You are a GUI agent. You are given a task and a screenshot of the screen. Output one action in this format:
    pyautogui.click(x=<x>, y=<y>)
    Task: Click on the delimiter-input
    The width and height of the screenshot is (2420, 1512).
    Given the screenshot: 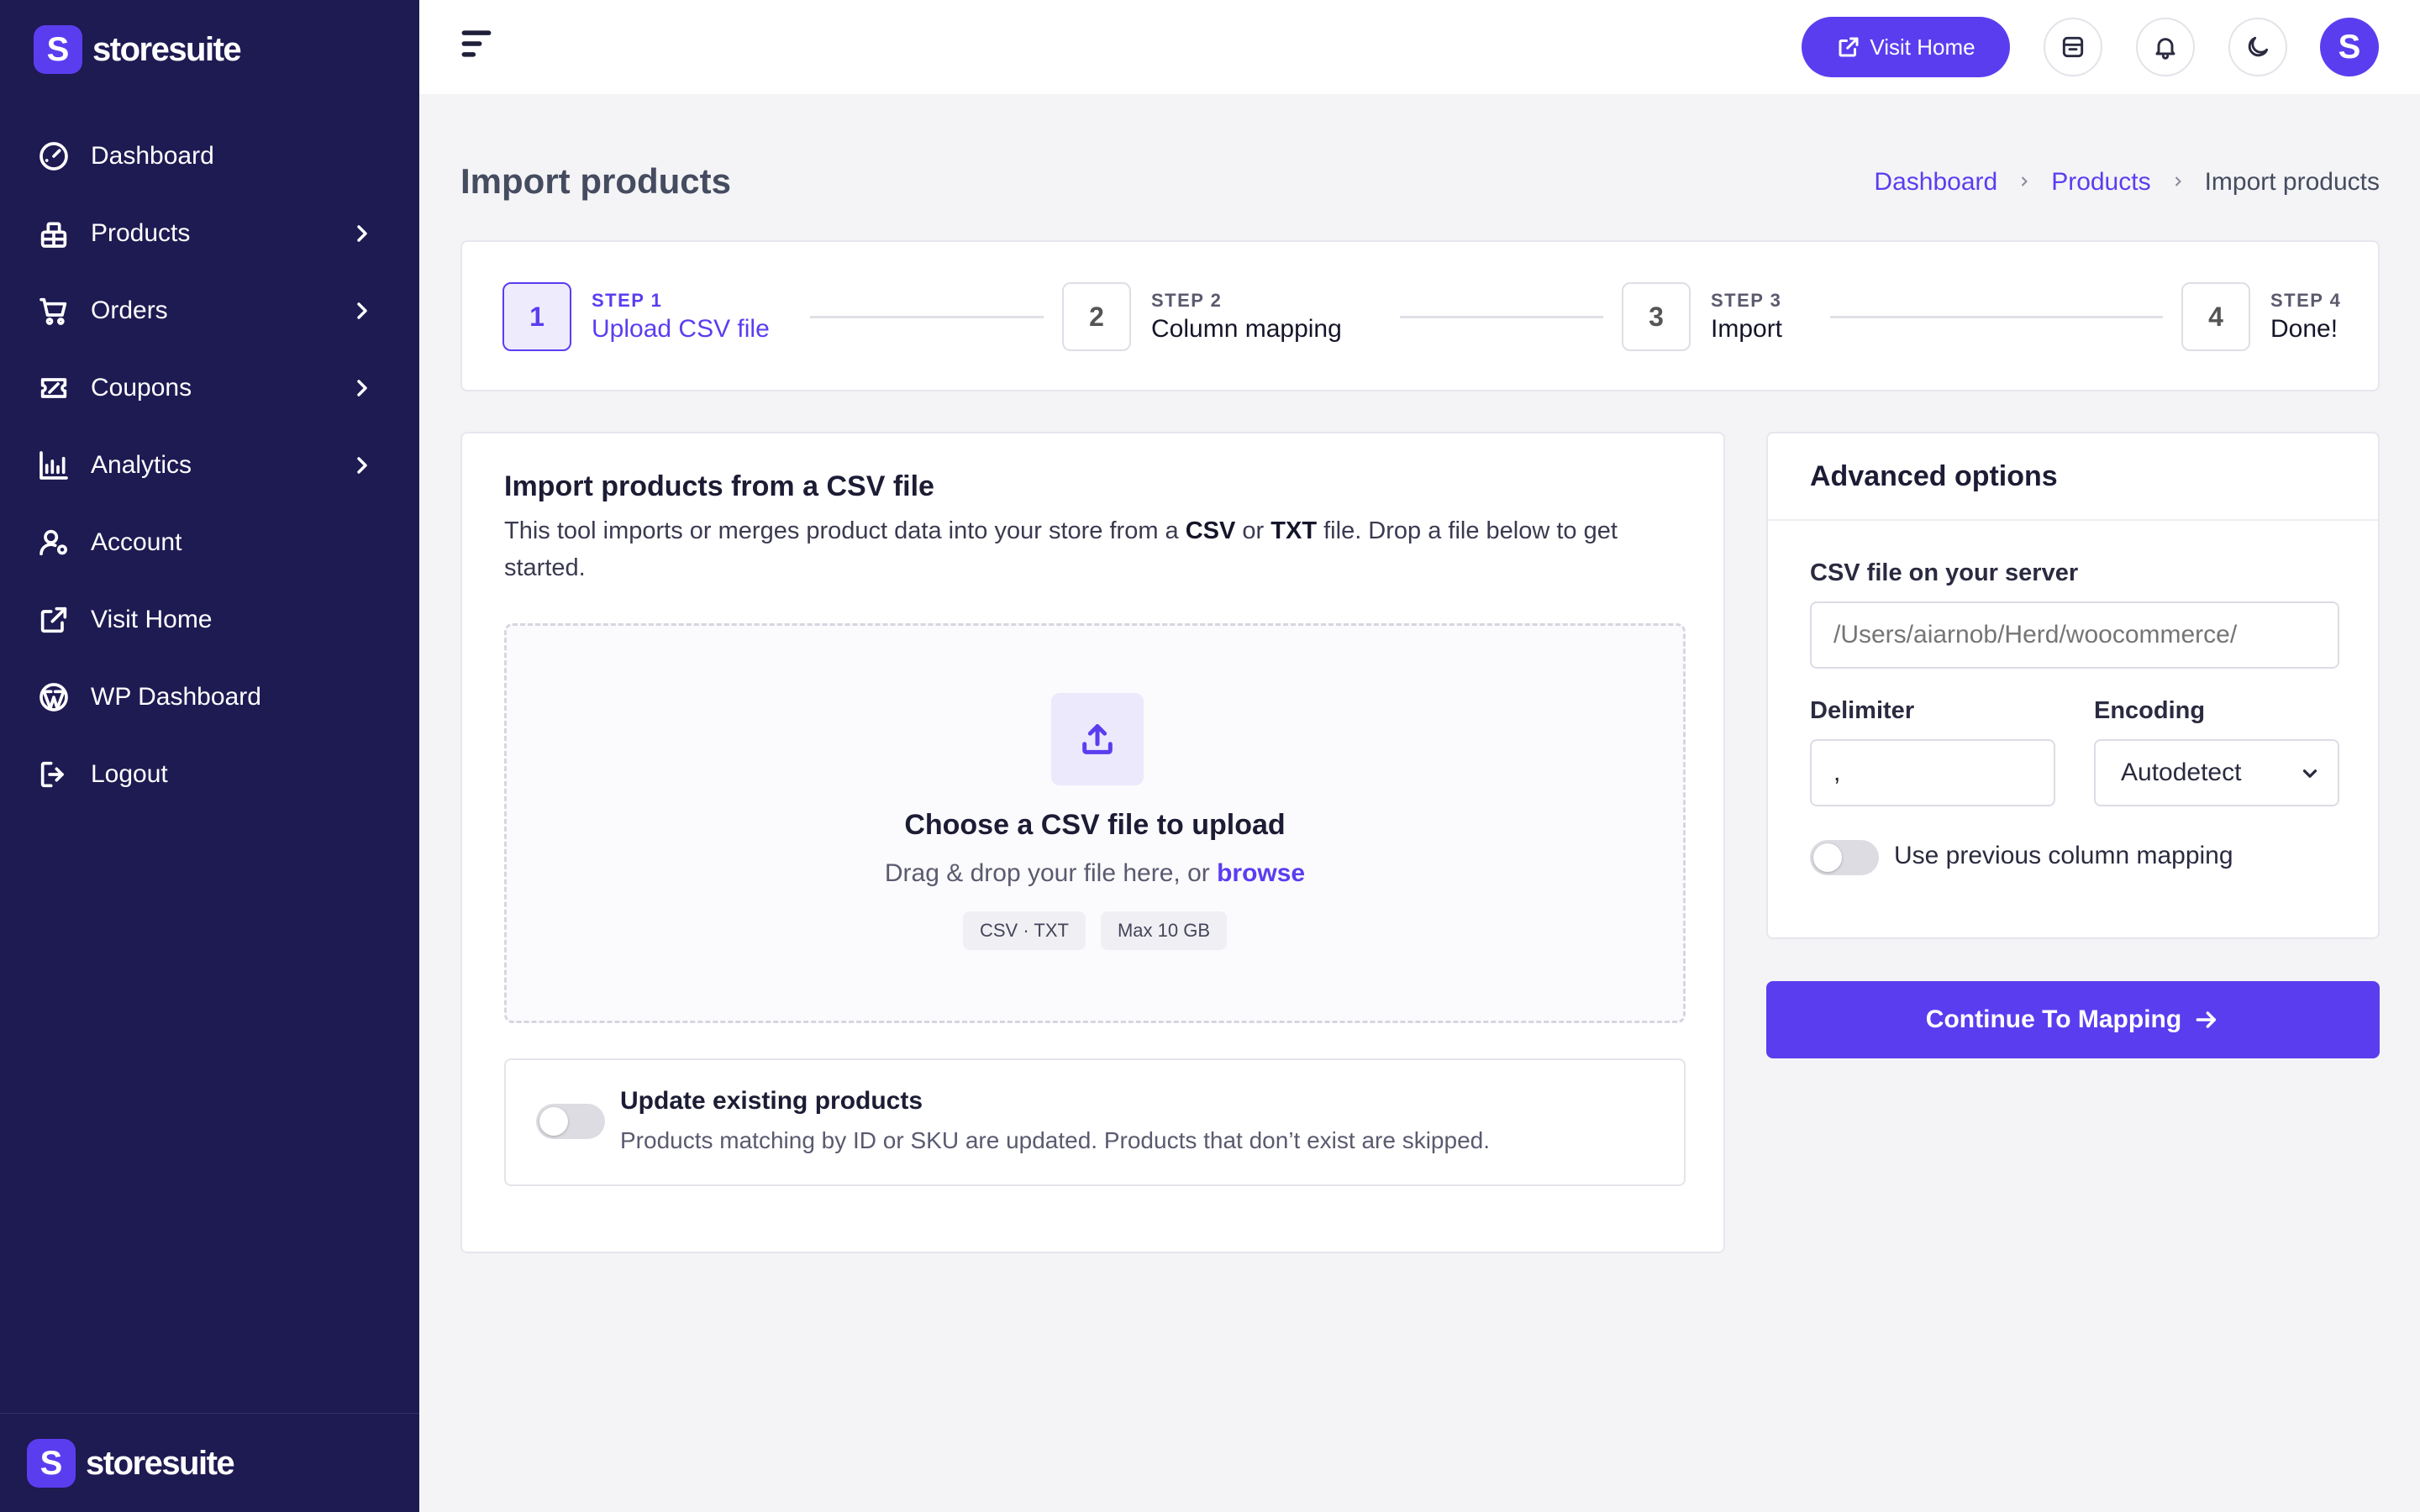 What is the action you would take?
    pyautogui.click(x=1932, y=772)
    